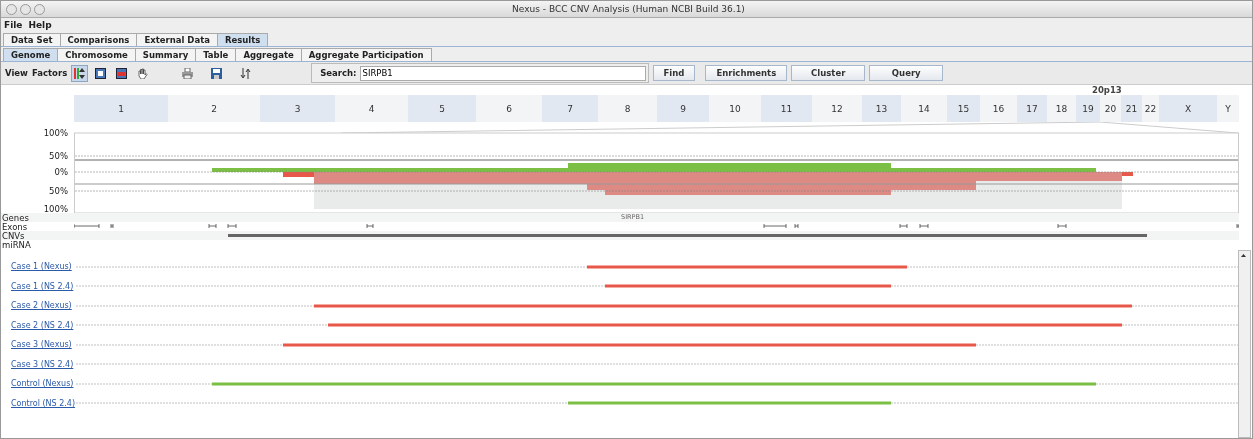 The image size is (1253, 439). Describe the element at coordinates (61, 172) in the screenshot. I see `axis-label: 0%` at that location.